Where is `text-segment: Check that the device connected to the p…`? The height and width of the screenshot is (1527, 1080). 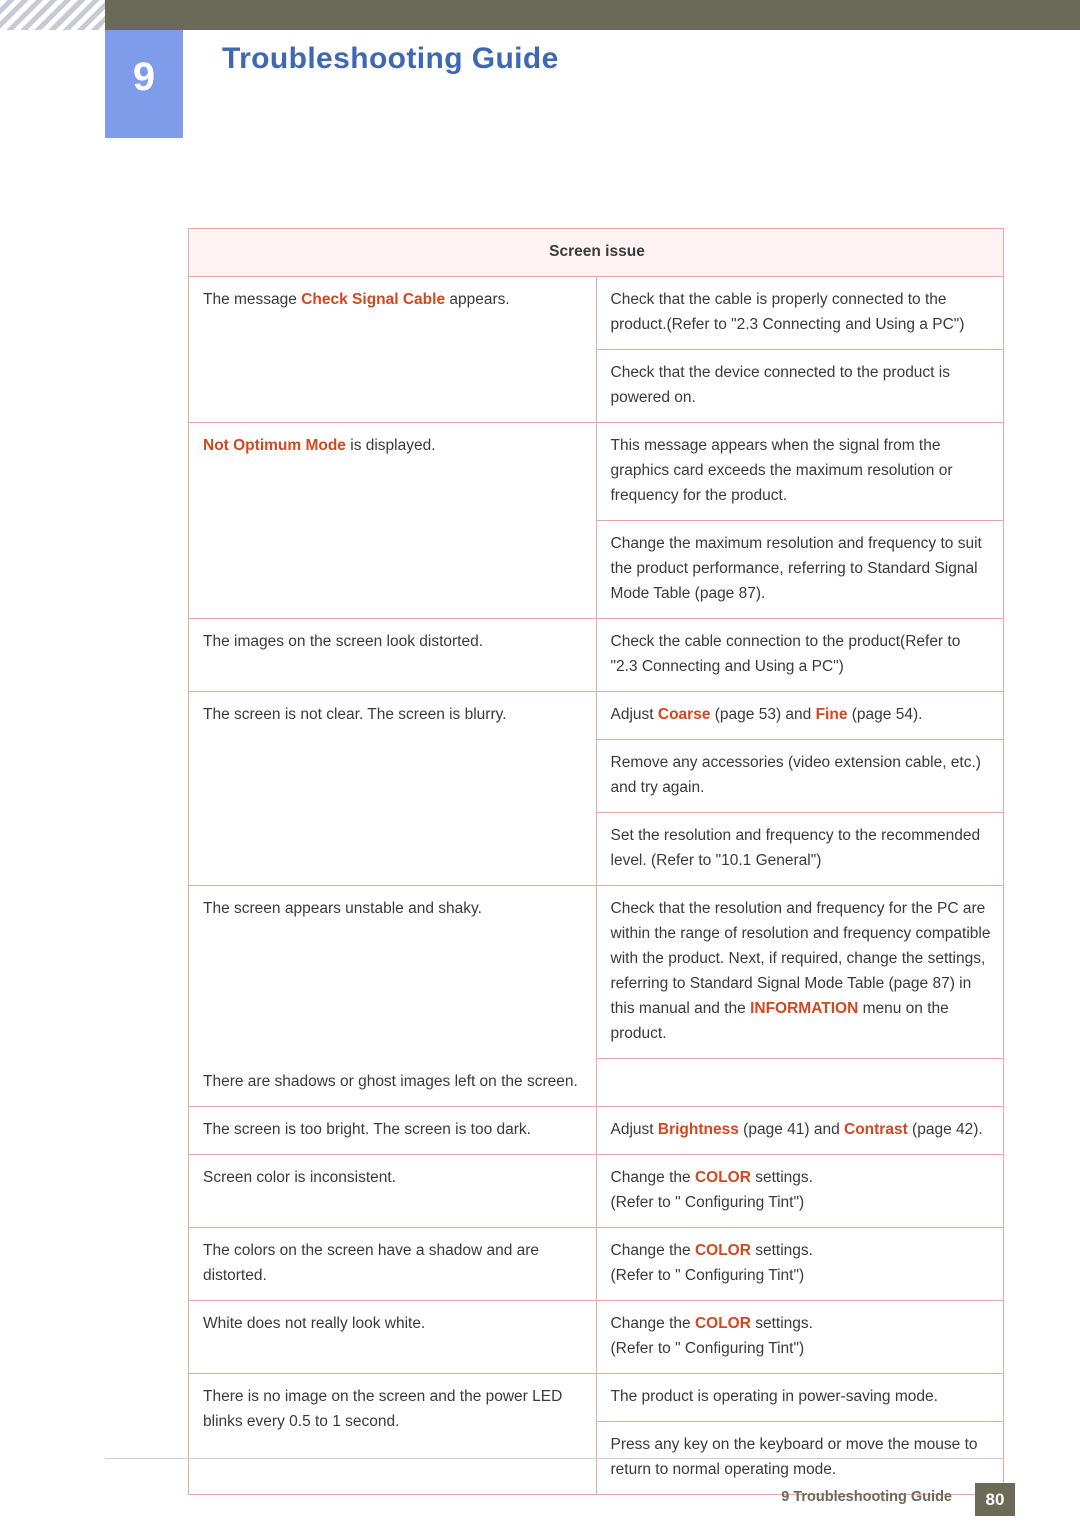
text-segment: Check that the device connected to the p… is located at coordinates (780, 385).